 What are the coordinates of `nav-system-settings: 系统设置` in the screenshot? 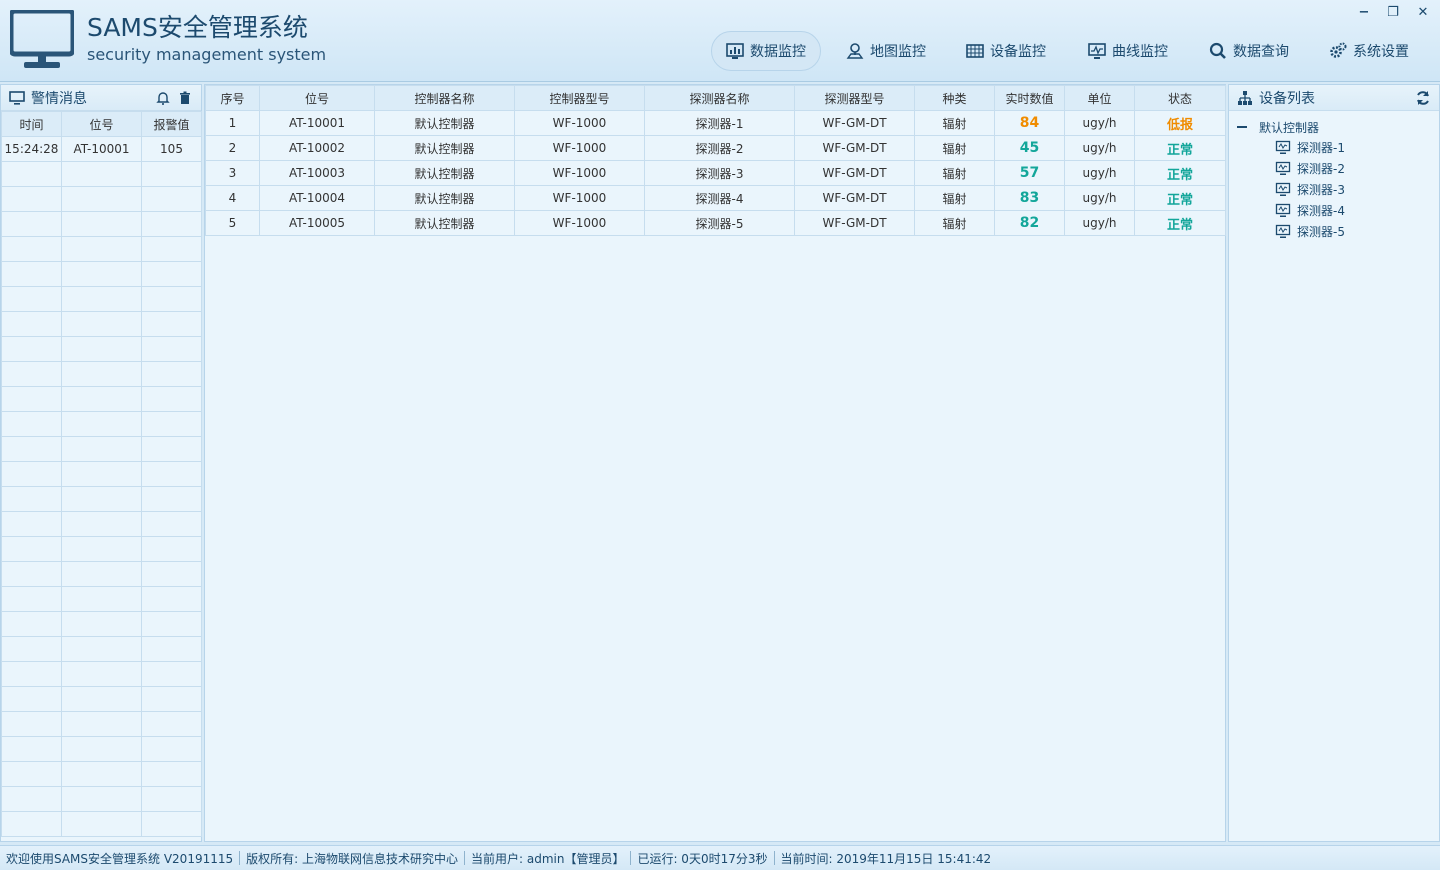 It's located at (1369, 51).